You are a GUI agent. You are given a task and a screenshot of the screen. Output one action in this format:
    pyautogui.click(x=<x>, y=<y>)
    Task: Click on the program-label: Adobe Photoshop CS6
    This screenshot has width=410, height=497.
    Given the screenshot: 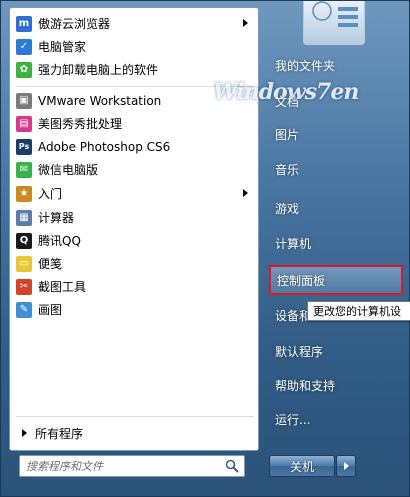 What is the action you would take?
    pyautogui.click(x=104, y=146)
    